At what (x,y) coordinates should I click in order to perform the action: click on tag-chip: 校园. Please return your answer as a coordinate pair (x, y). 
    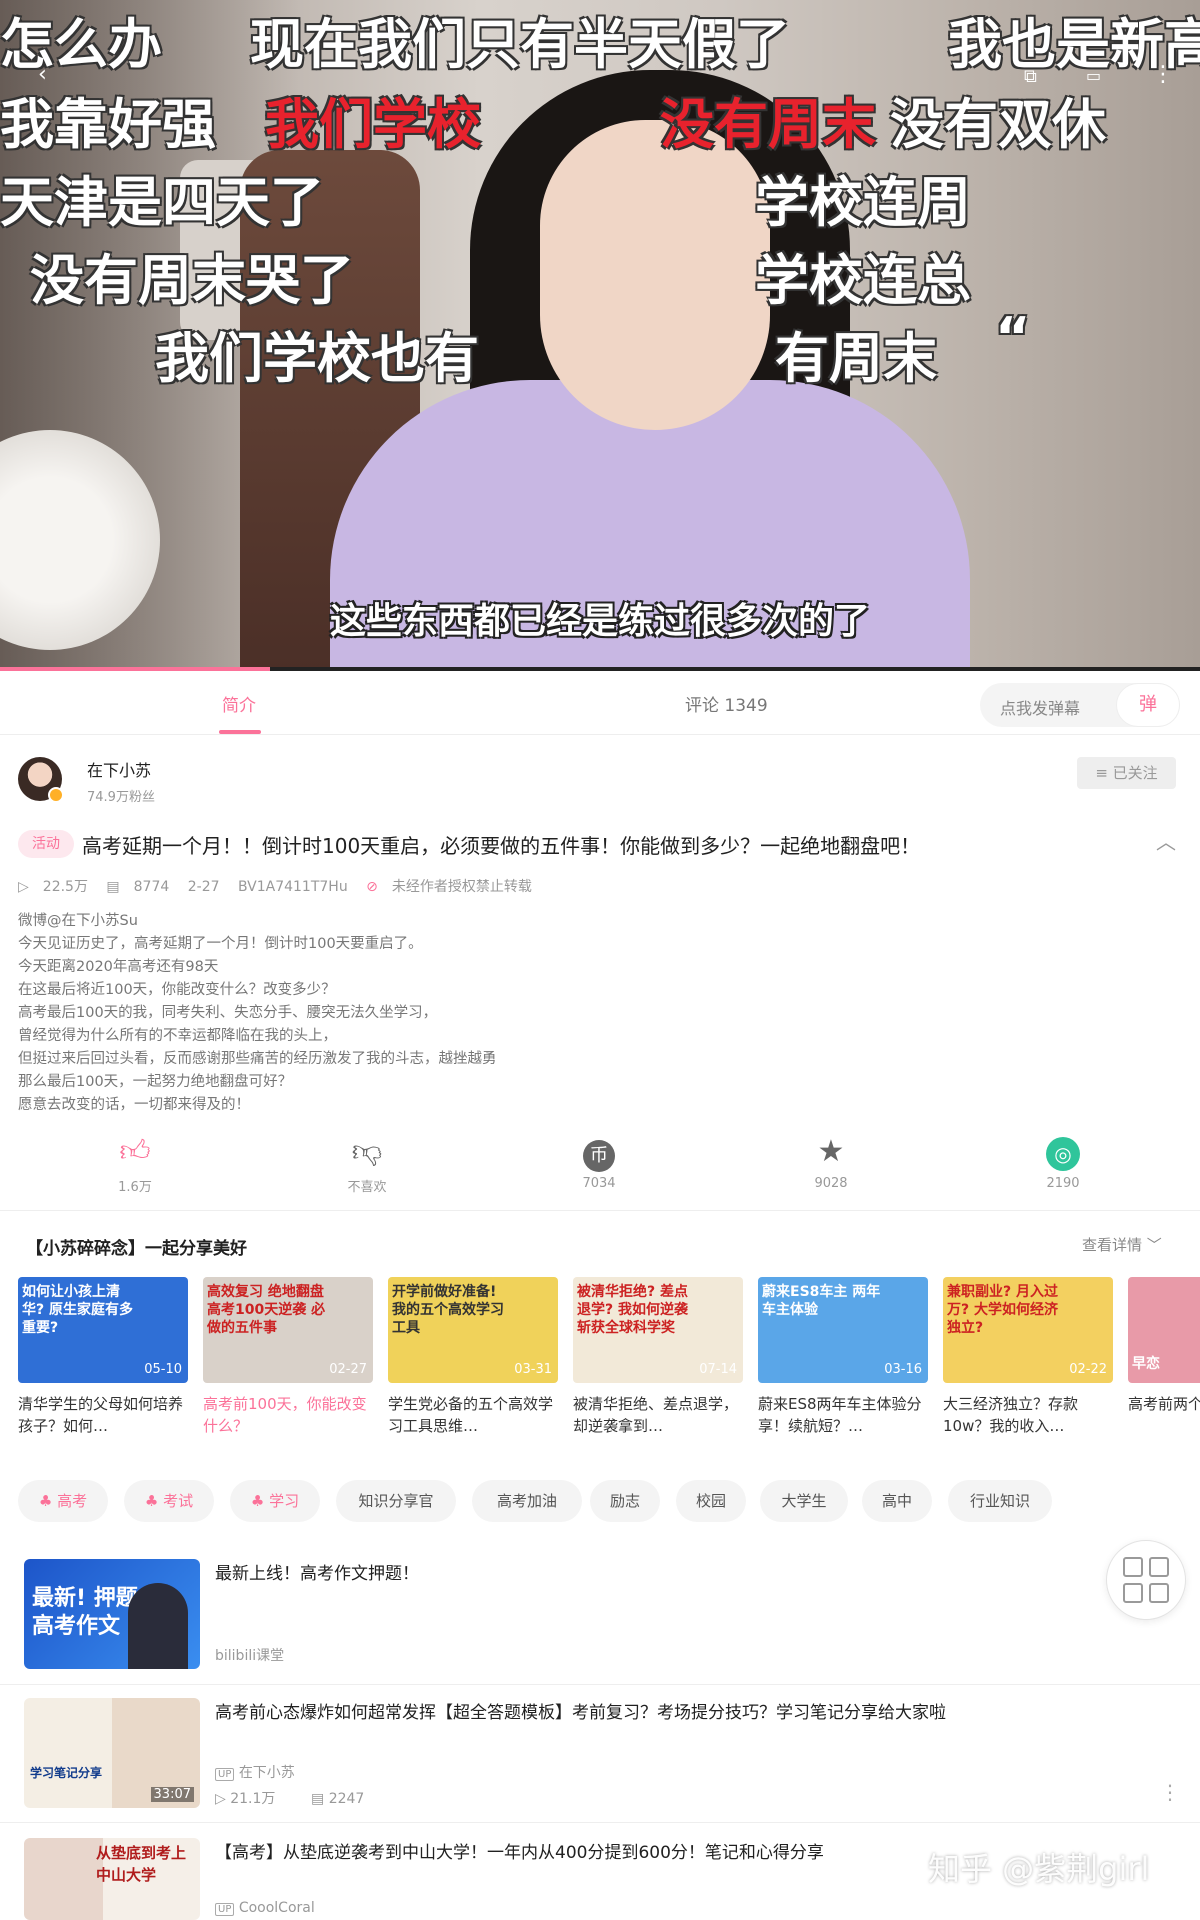
    Looking at the image, I should click on (711, 1501).